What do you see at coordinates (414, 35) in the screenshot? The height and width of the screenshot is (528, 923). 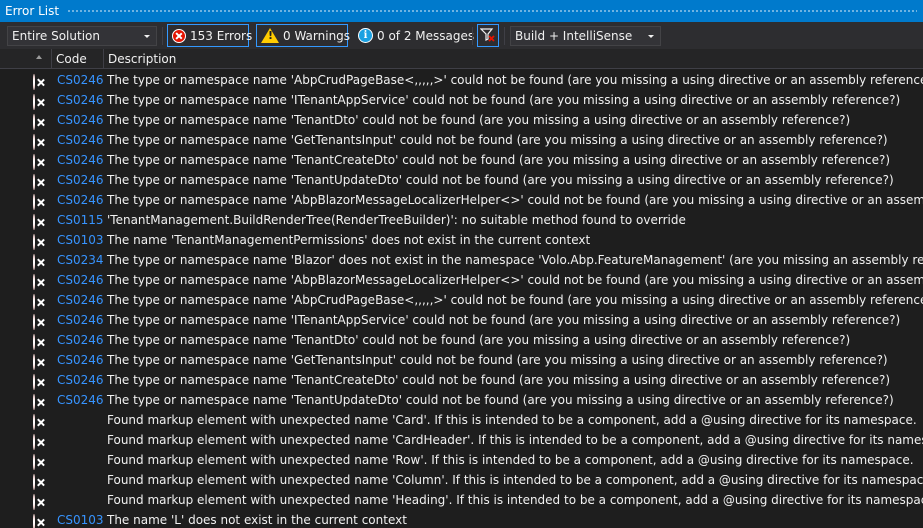 I see `messages-toggle-button: i 0 of 2 Messages` at bounding box center [414, 35].